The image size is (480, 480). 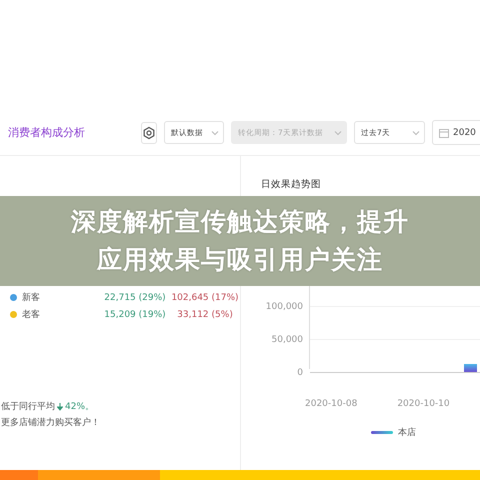 I want to click on note-text: 更多店铺潜力购买客户！, so click(x=51, y=422).